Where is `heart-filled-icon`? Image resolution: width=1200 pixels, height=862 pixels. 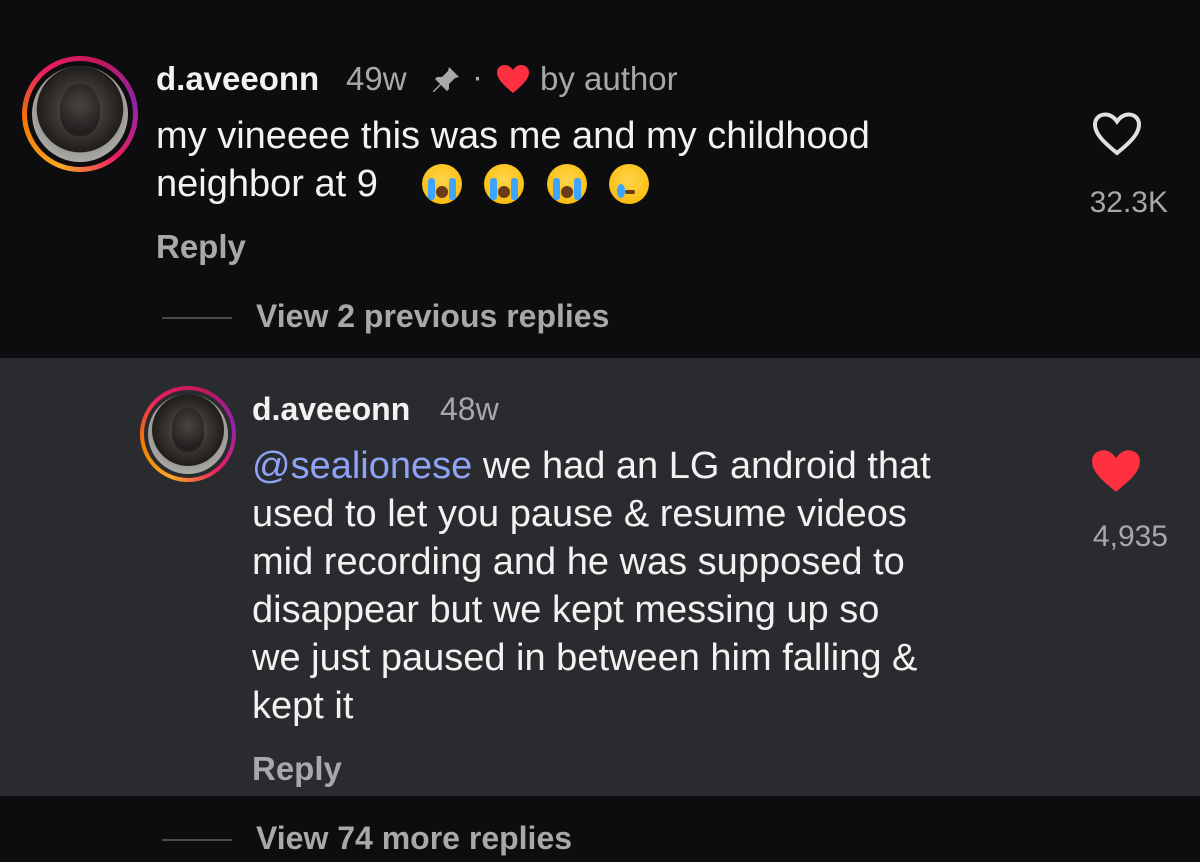 heart-filled-icon is located at coordinates (1116, 471).